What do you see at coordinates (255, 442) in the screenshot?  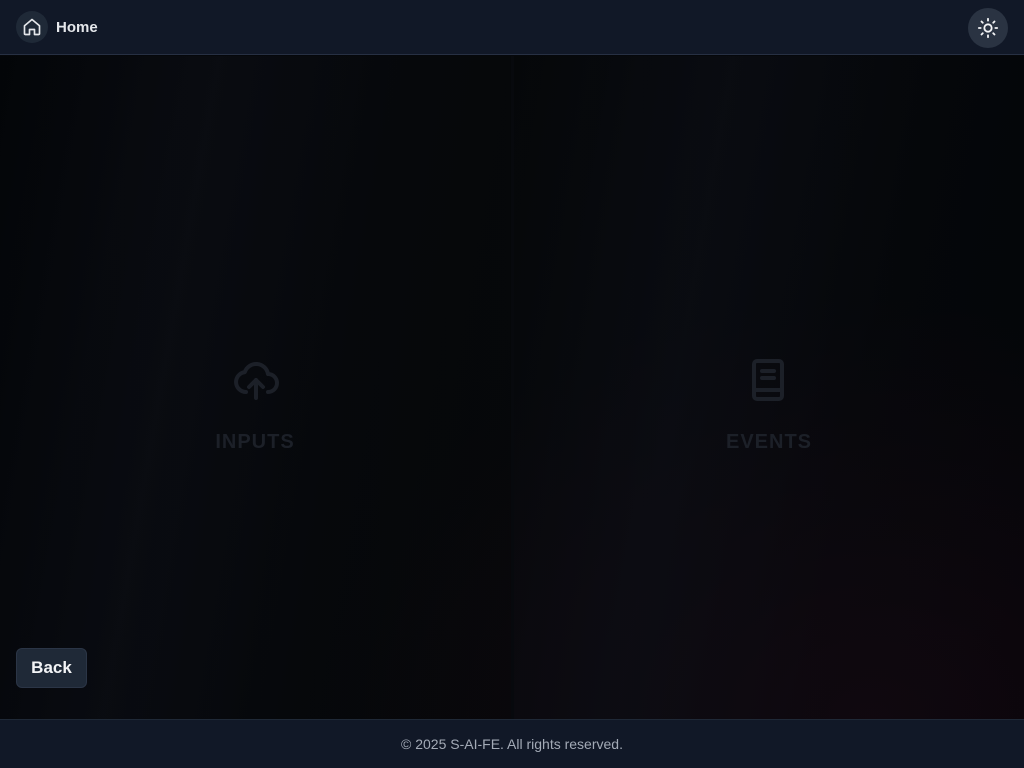 I see `inputs-title: INPUTS` at bounding box center [255, 442].